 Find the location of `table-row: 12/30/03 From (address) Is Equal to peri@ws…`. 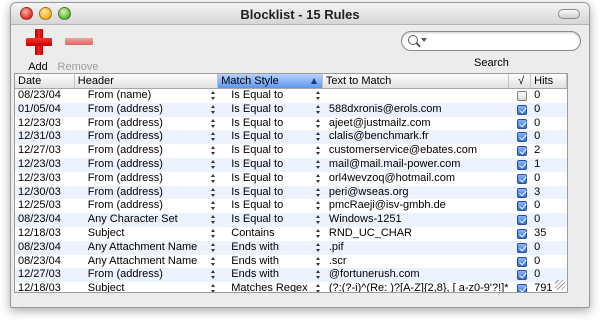

table-row: 12/30/03 From (address) Is Equal to peri@ws… is located at coordinates (291, 192).